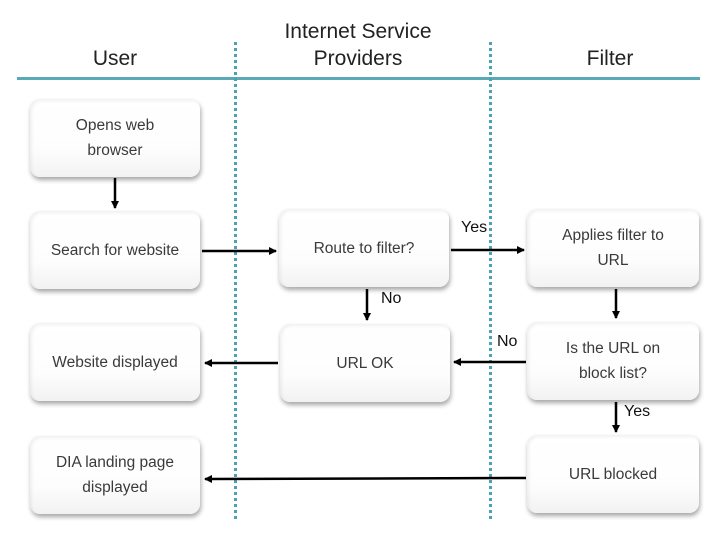 The image size is (715, 541). I want to click on edge-label-block-yes: Yes, so click(637, 411).